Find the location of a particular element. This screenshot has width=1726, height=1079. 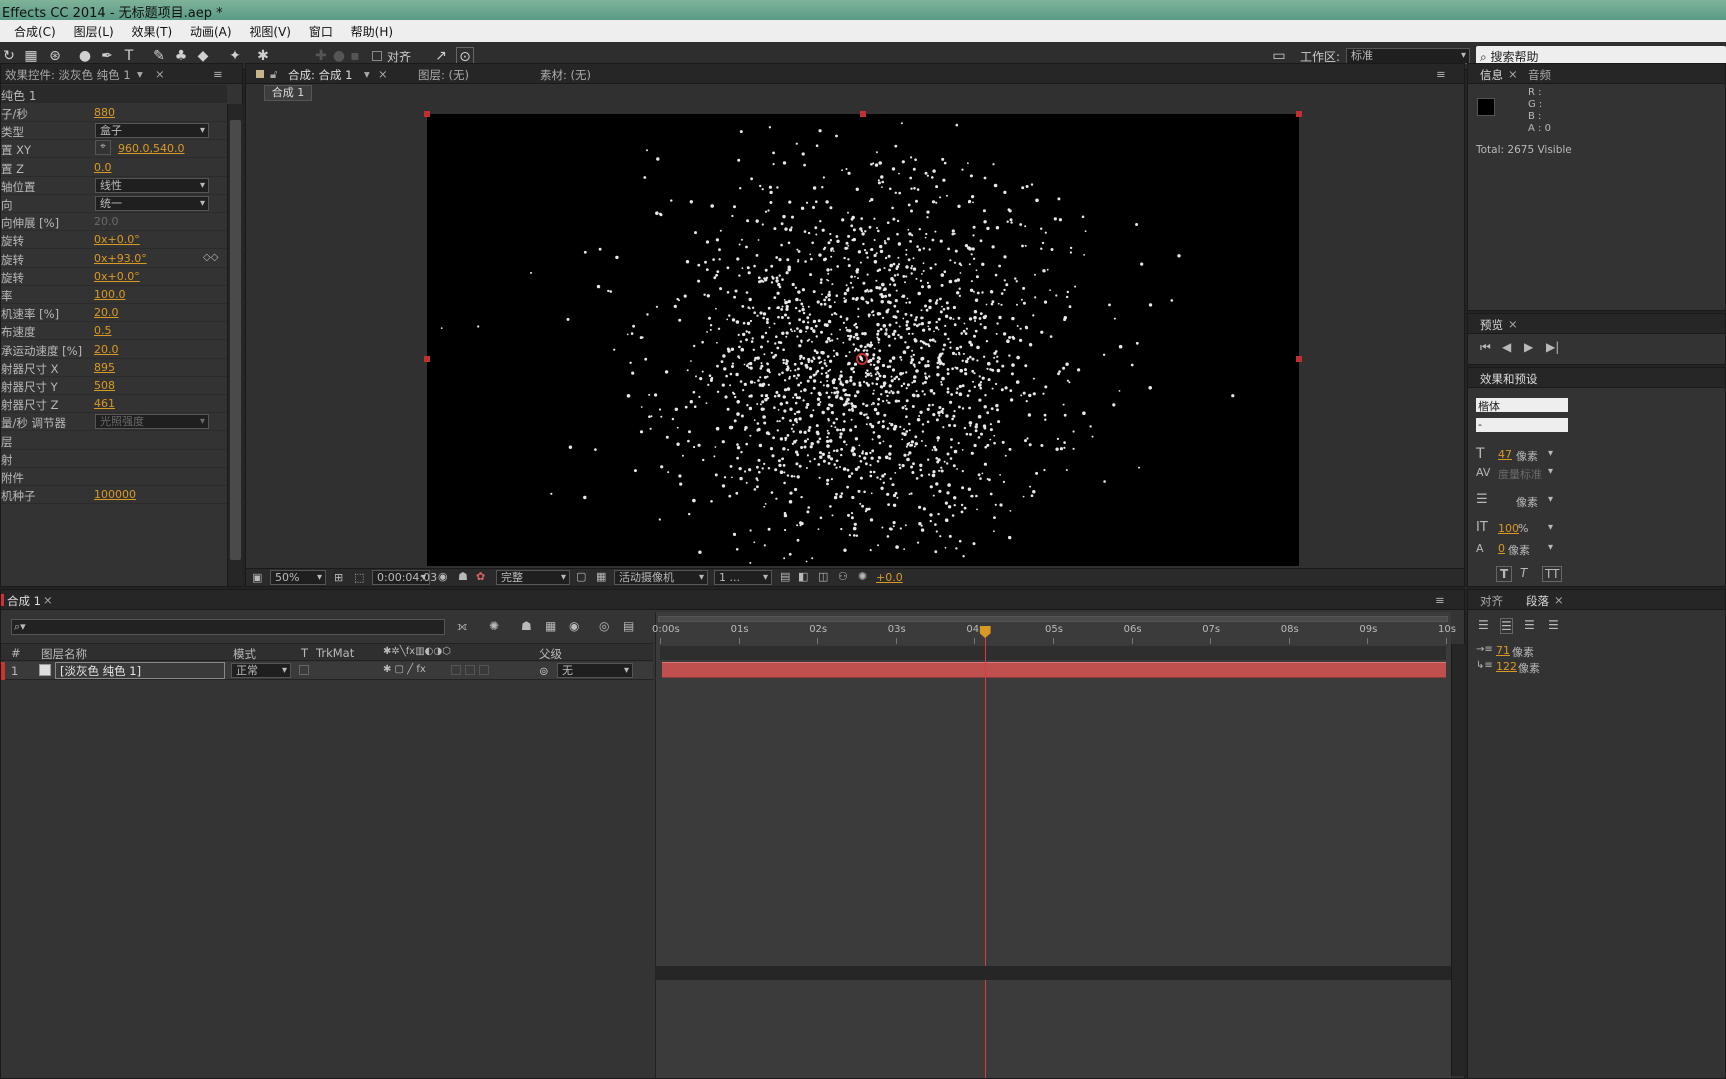

effect-property-row: 层 is located at coordinates (123, 441).